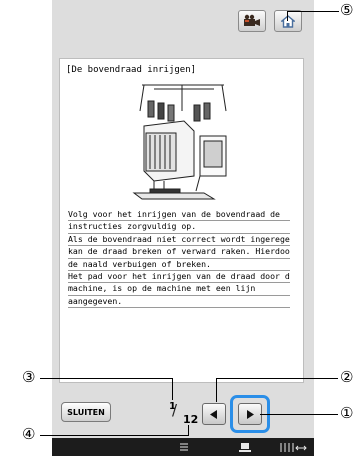  Describe the element at coordinates (179, 265) in the screenshot. I see `text-line: de naald verbuigen of breken.` at that location.